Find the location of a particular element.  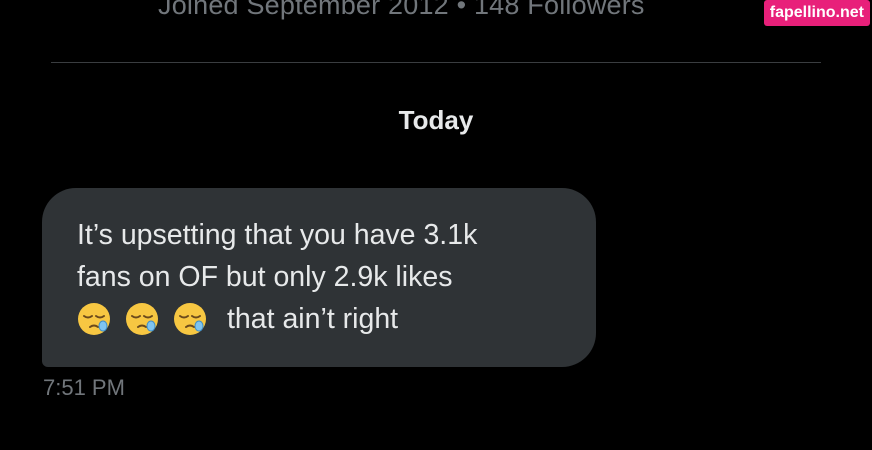

watermark: fapellino.net is located at coordinates (816, 13).